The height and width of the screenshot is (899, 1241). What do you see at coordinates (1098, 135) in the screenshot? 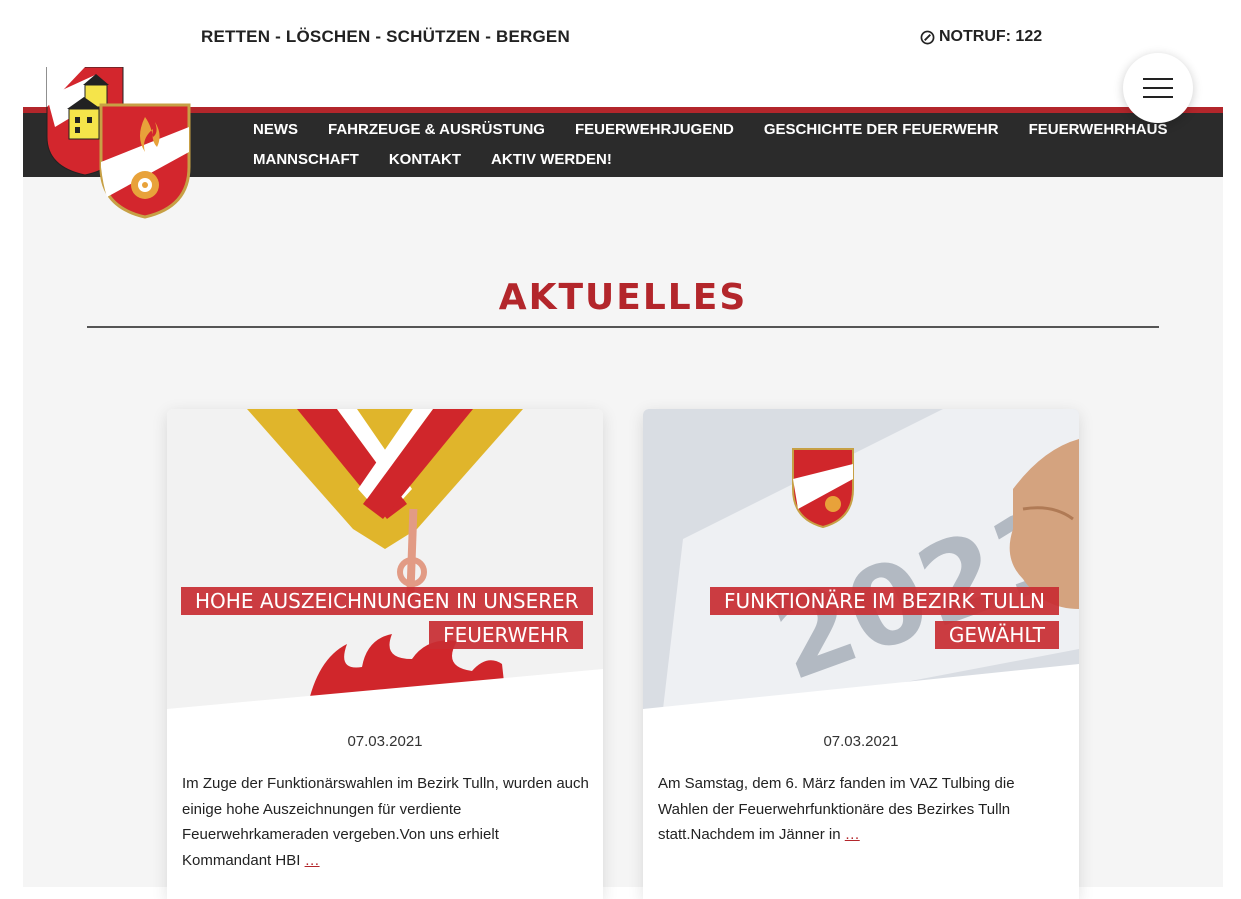
I see `nav-item-feuerwehrhaus: FEUERWEHRHAUS` at bounding box center [1098, 135].